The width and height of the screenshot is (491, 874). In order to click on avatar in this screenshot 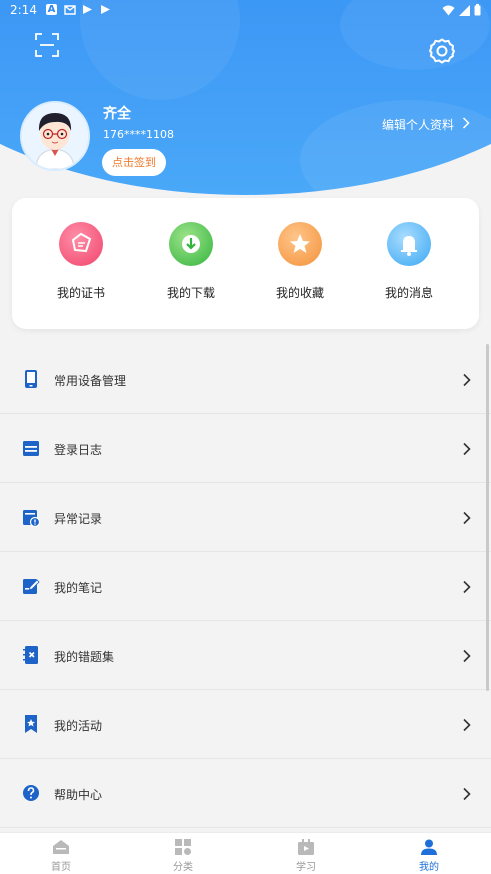, I will do `click(55, 136)`.